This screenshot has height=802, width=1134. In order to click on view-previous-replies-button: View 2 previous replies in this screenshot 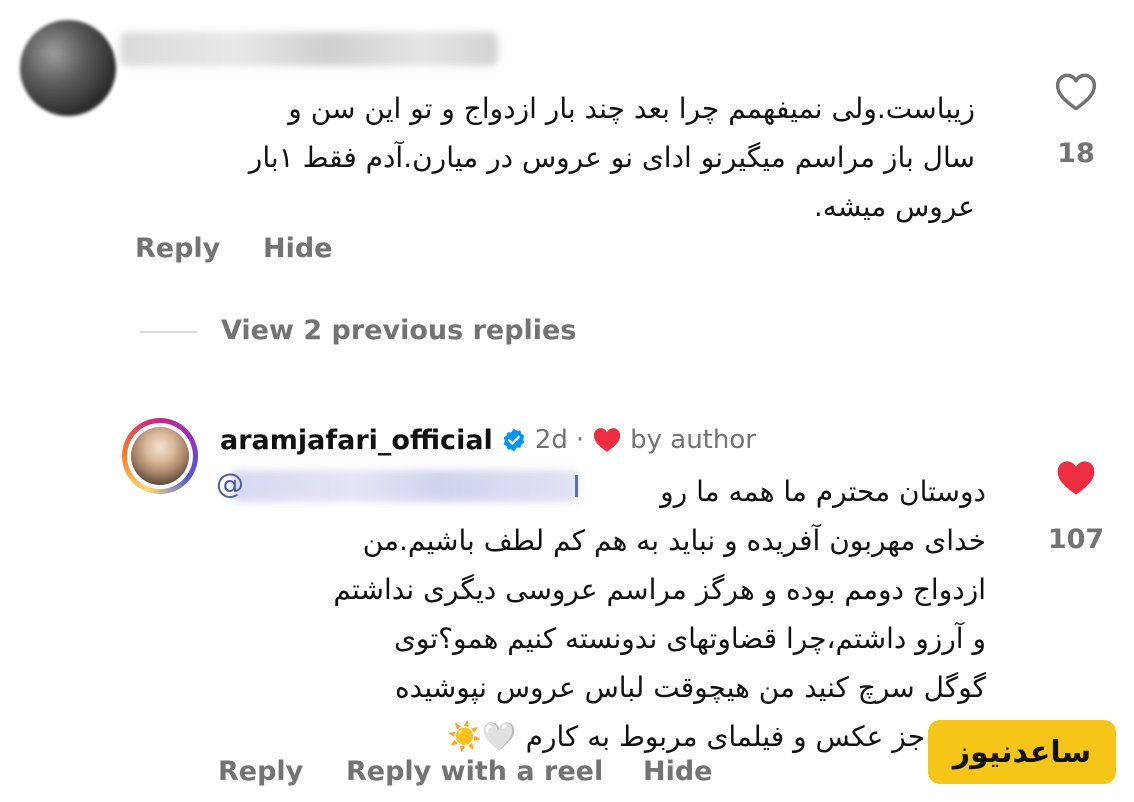, I will do `click(398, 330)`.